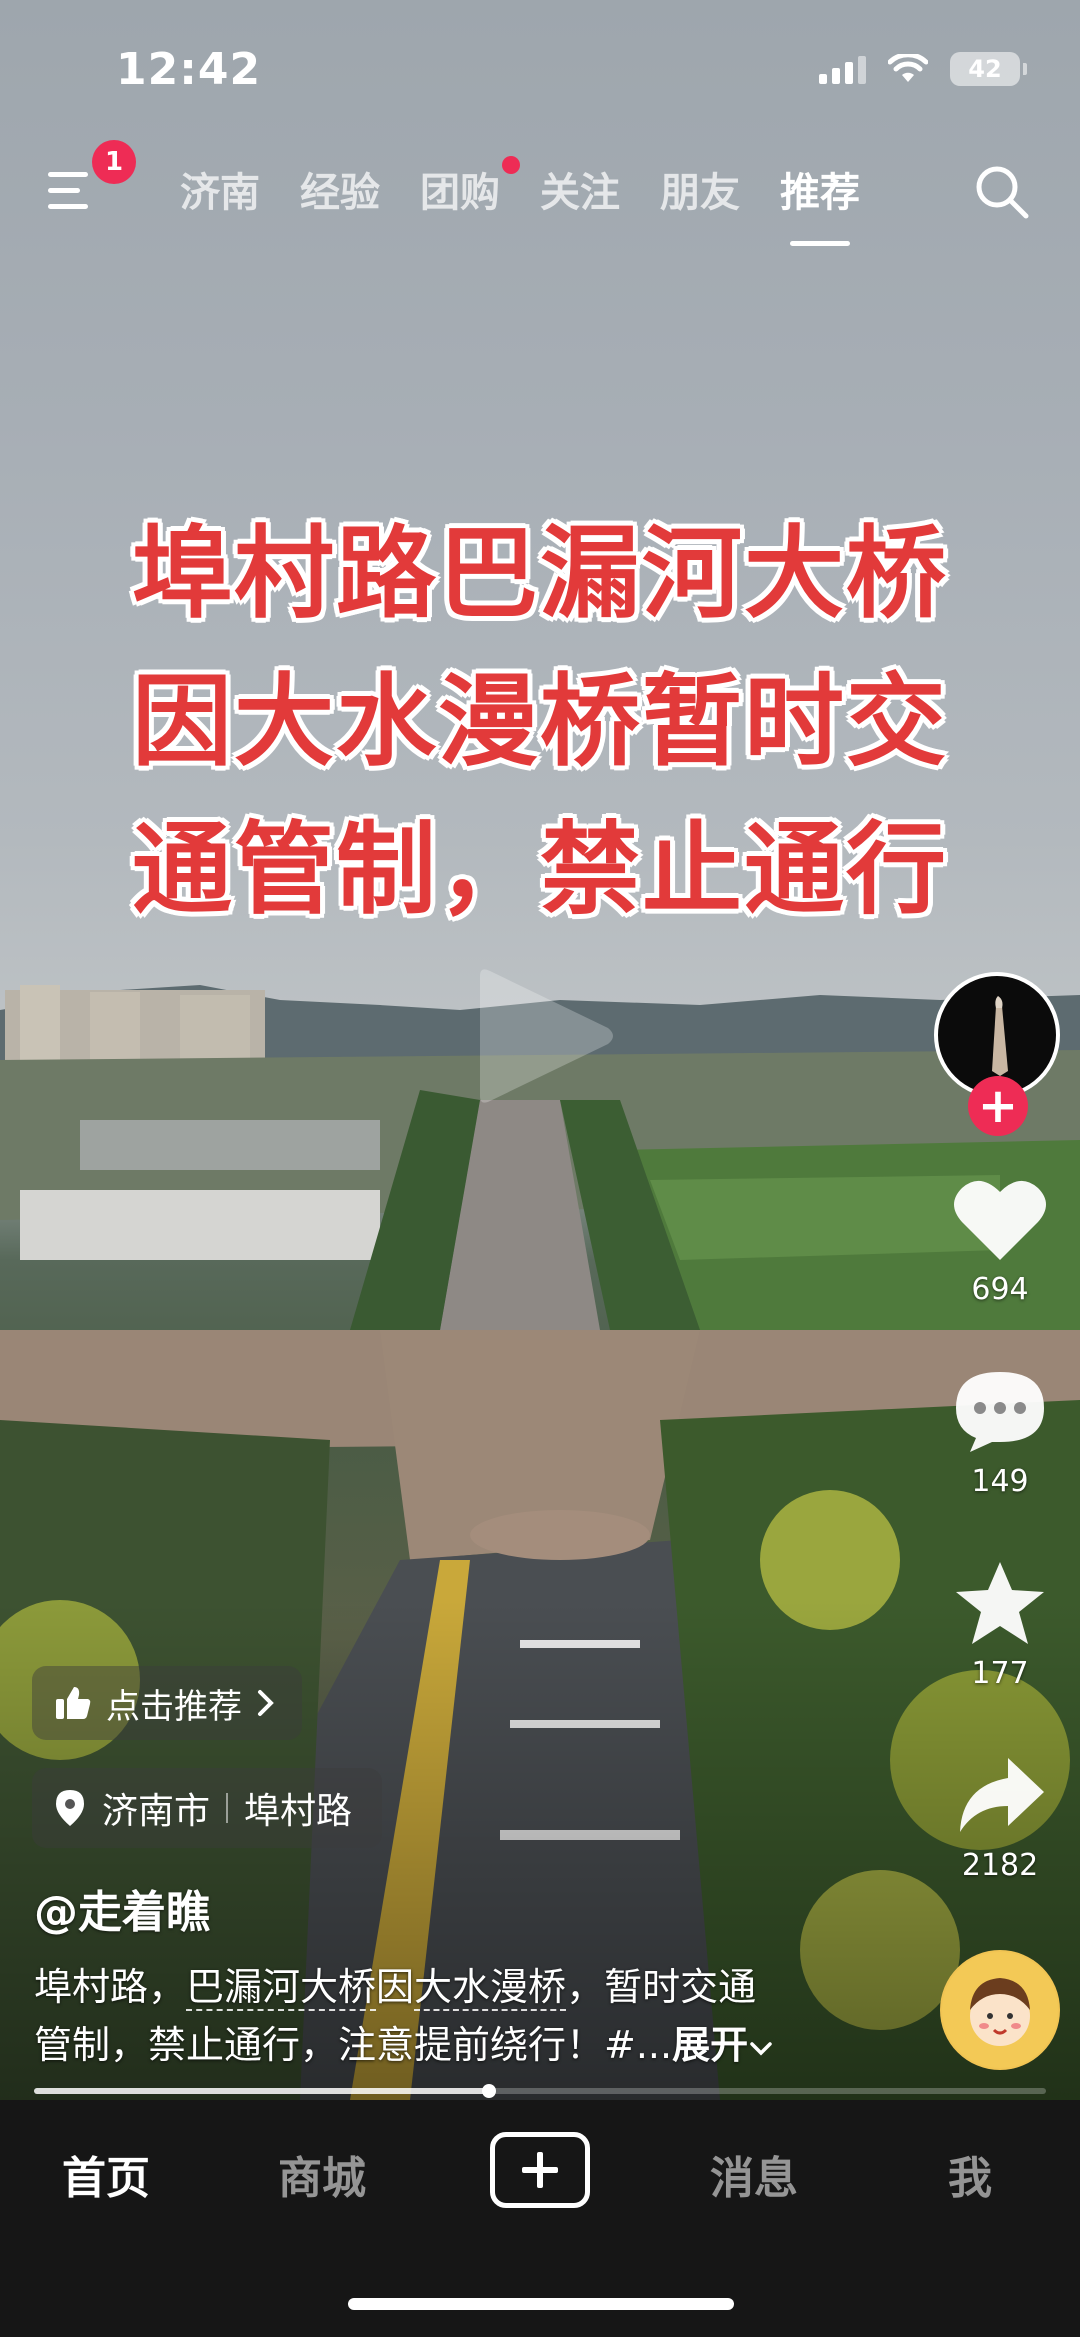 The image size is (1080, 2337). I want to click on tab-friends: 朋友, so click(700, 189).